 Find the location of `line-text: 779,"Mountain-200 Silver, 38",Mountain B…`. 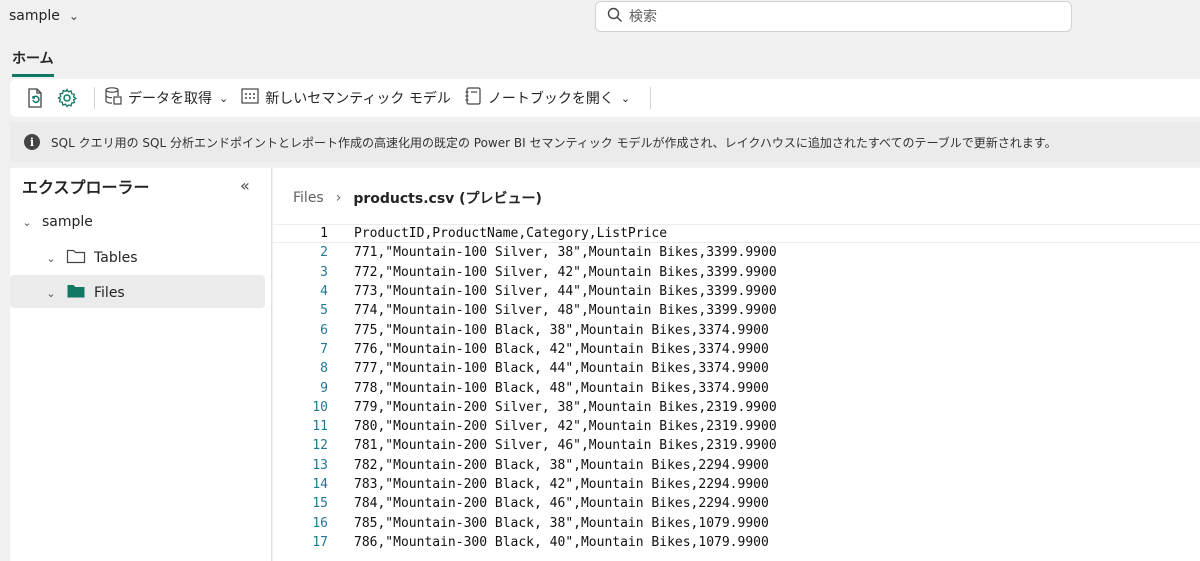

line-text: 779,"Mountain-200 Silver, 38",Mountain B… is located at coordinates (565, 407).